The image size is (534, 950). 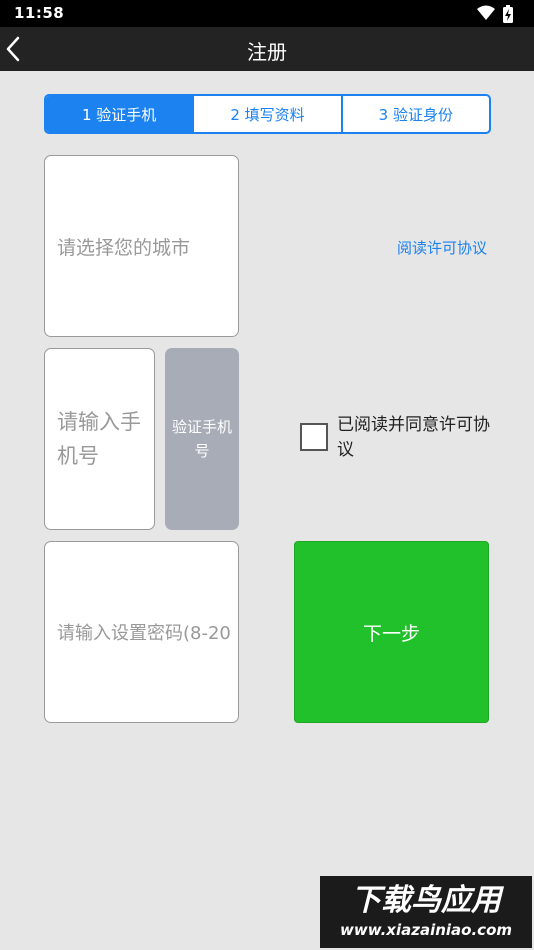 What do you see at coordinates (314, 437) in the screenshot?
I see `agree-checkbox` at bounding box center [314, 437].